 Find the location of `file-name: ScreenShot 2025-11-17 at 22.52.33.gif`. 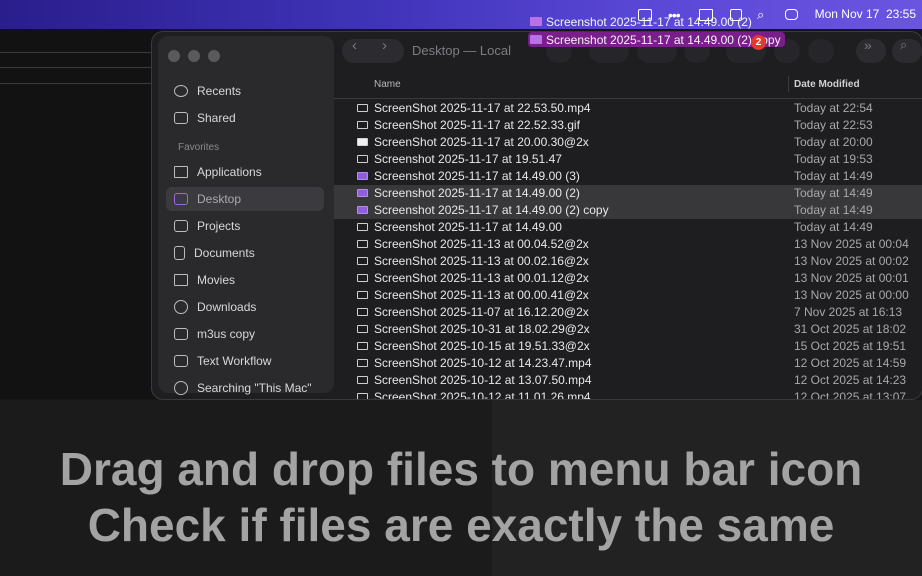

file-name: ScreenShot 2025-11-17 at 22.52.33.gif is located at coordinates (477, 125).